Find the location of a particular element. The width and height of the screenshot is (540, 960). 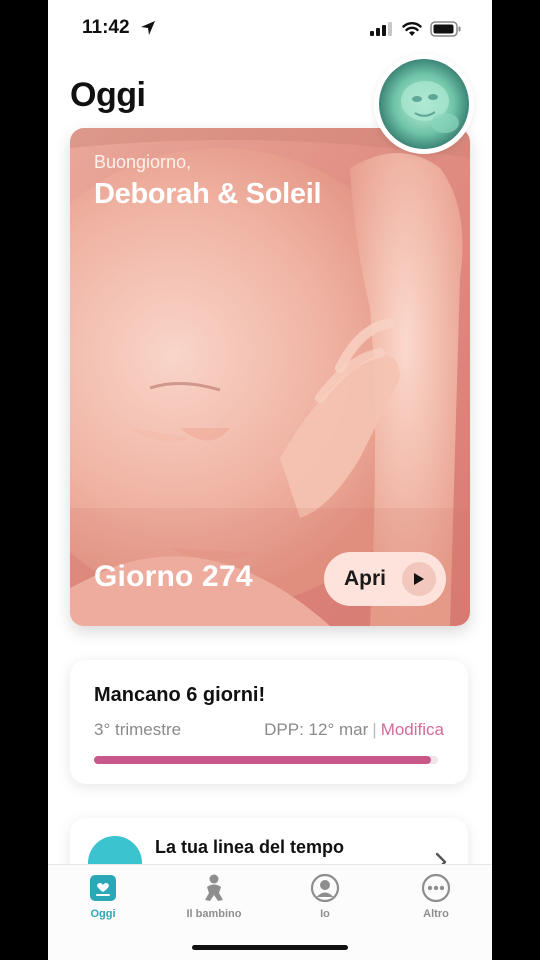

tab-label-me: Io is located at coordinates (325, 914).